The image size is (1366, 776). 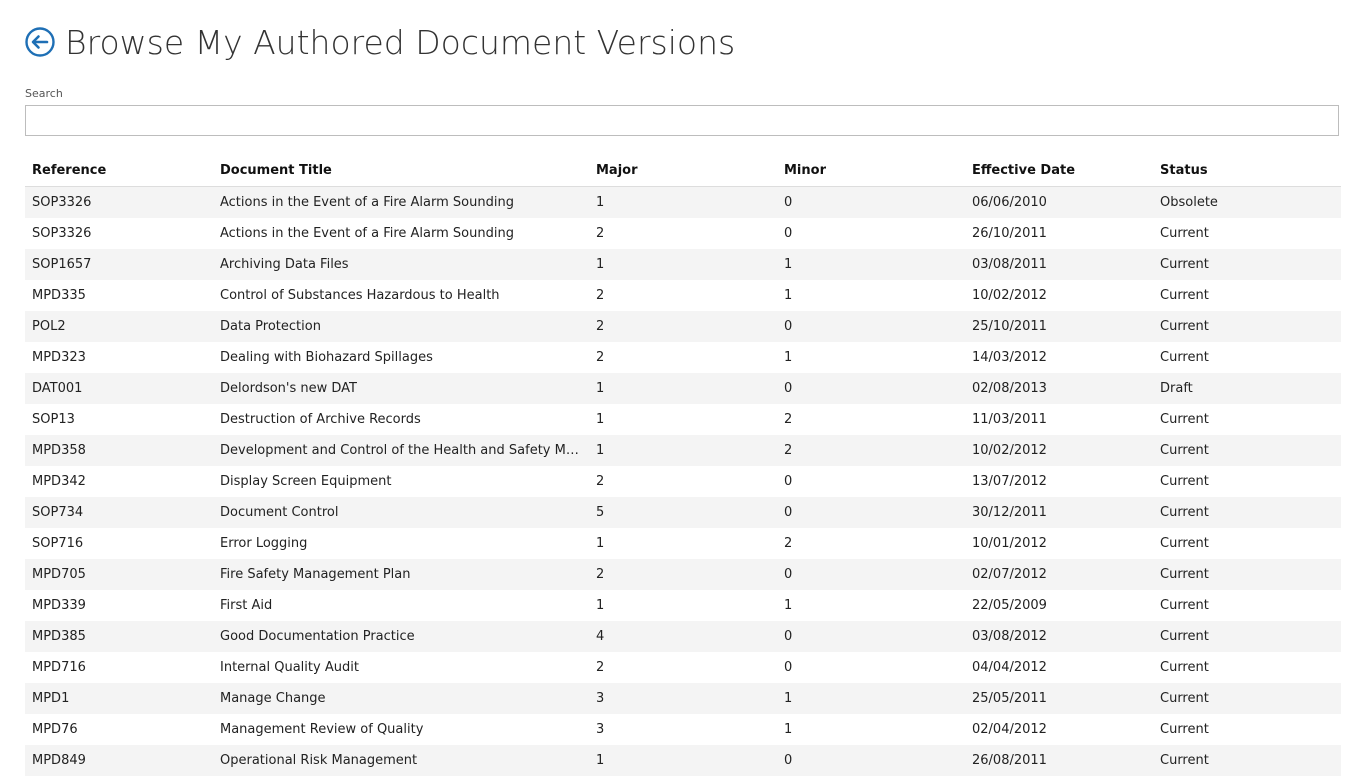 I want to click on cell-reference: MPD385, so click(x=119, y=636).